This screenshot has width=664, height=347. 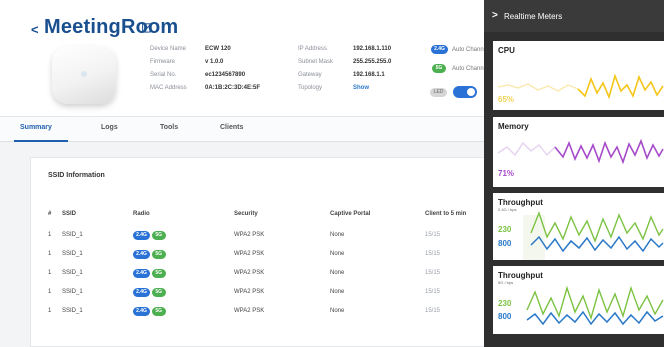 What do you see at coordinates (574, 16) in the screenshot?
I see `meters-header: > Realtime Meters` at bounding box center [574, 16].